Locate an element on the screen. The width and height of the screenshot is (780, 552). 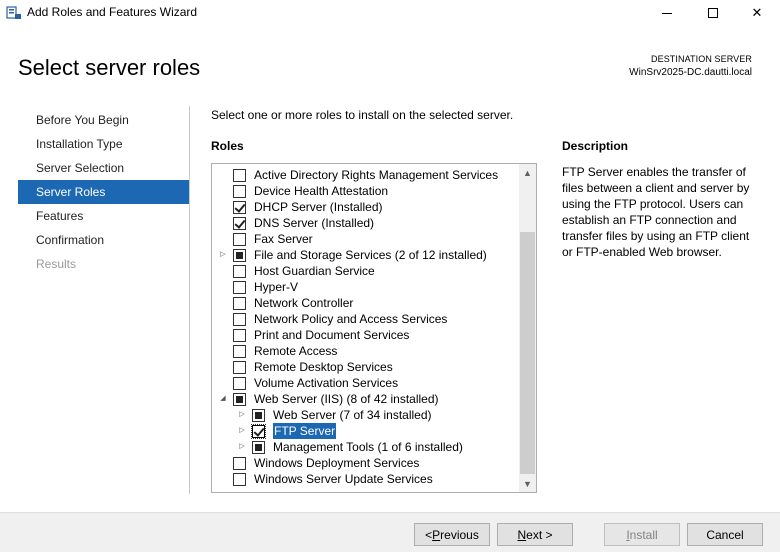
role-row: Network Policy and Access Services is located at coordinates (365, 319).